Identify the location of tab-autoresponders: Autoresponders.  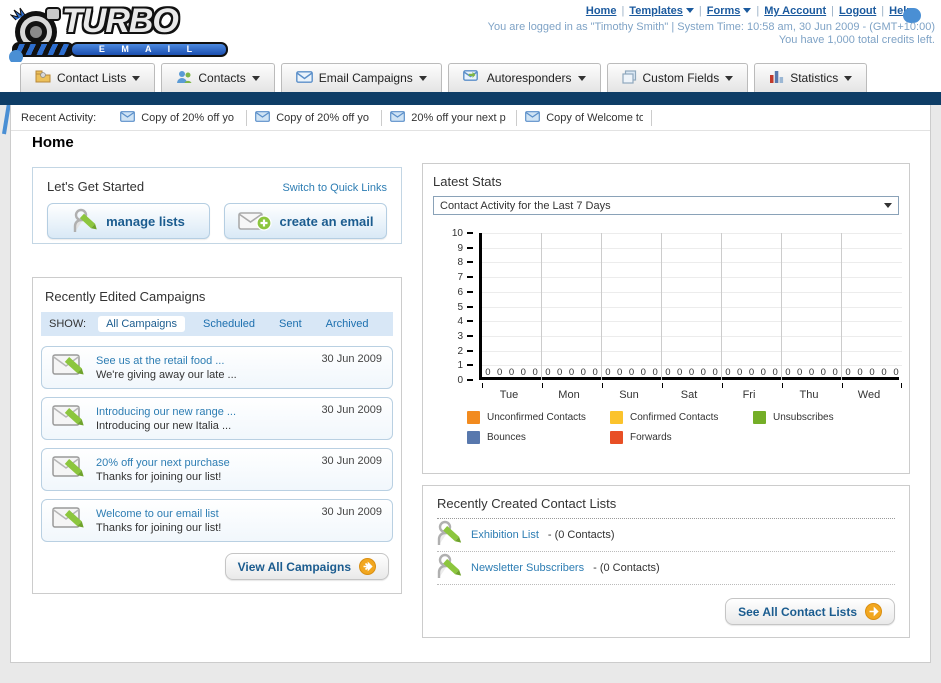
(524, 77).